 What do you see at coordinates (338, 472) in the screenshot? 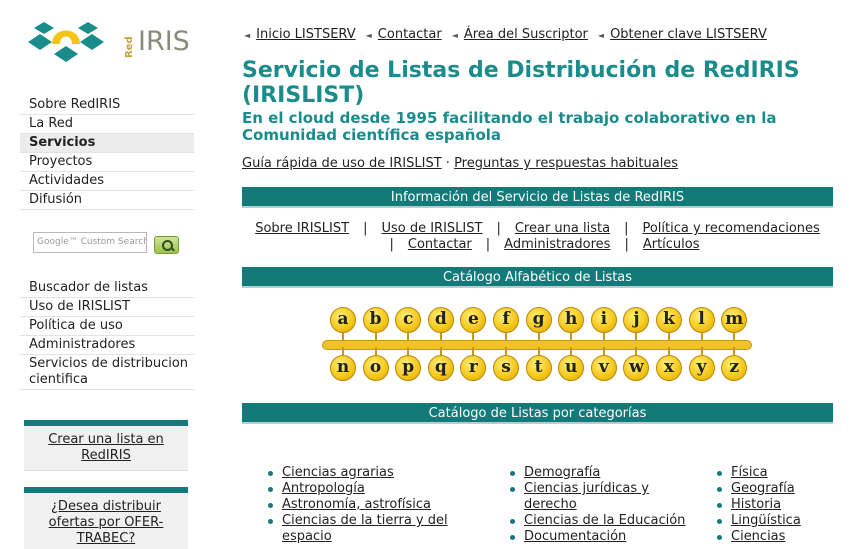
I see `category-link: Ciencias agrarias` at bounding box center [338, 472].